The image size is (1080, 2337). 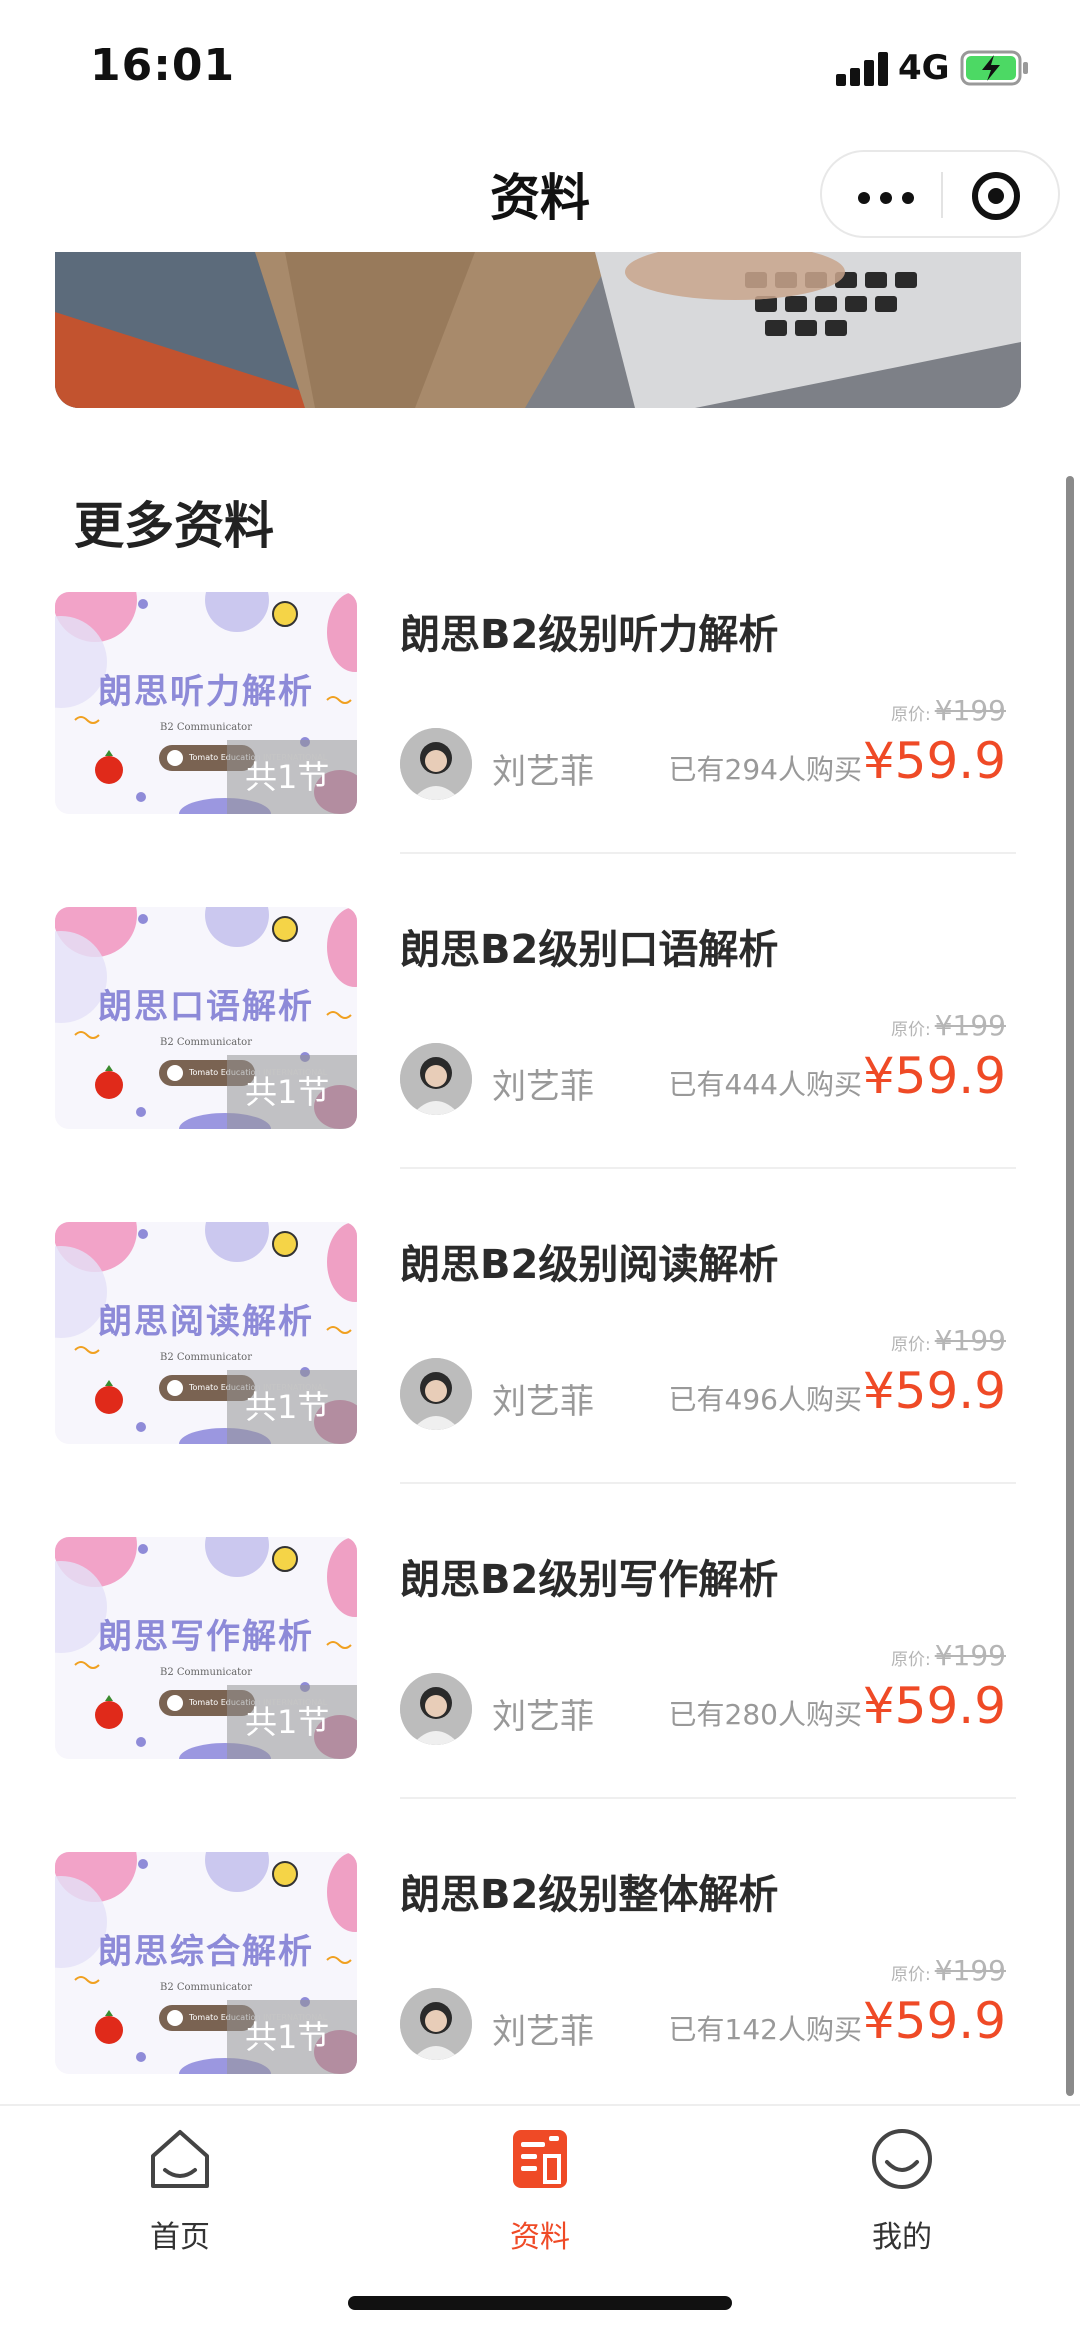 I want to click on capsule-divider, so click(x=942, y=195).